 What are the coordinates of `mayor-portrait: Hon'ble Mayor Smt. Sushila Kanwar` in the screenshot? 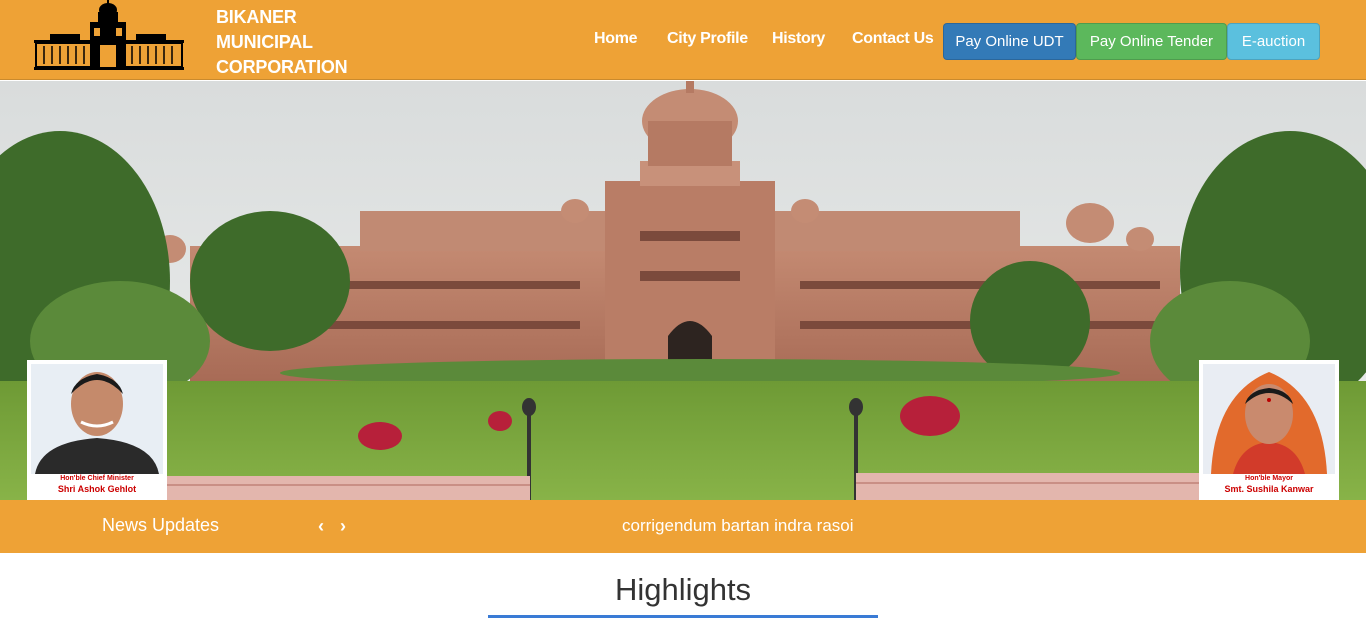 It's located at (1269, 430).